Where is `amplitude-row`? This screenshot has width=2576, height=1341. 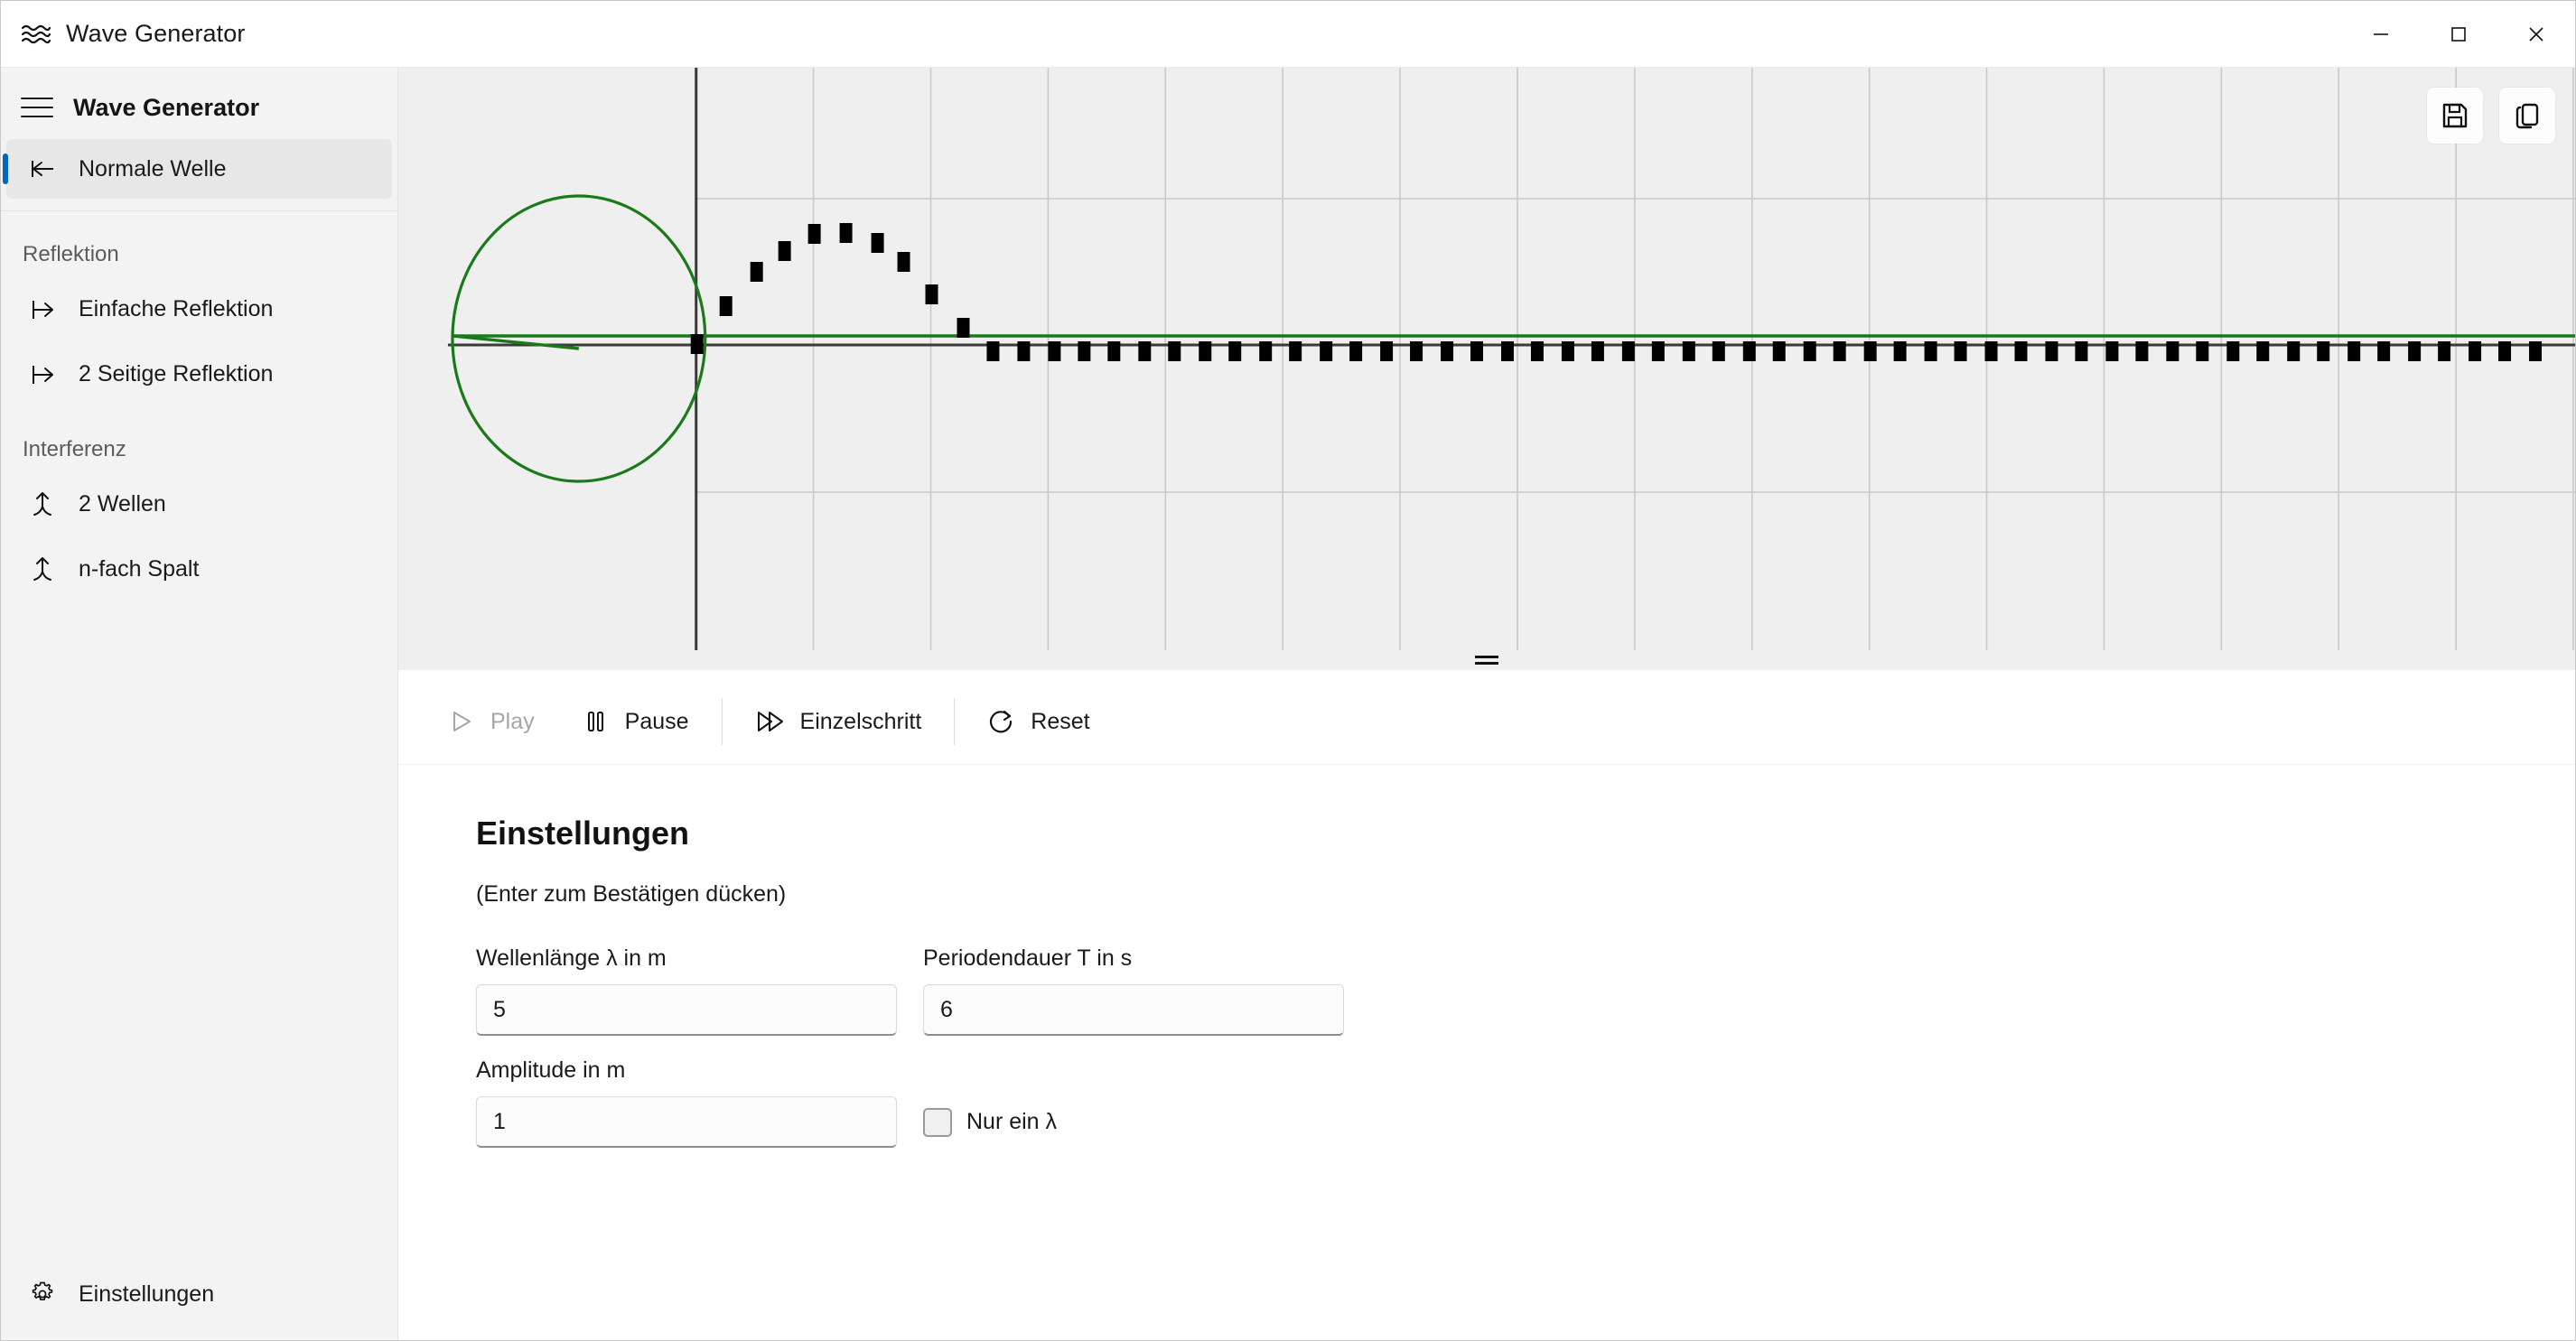
amplitude-row is located at coordinates (686, 1122).